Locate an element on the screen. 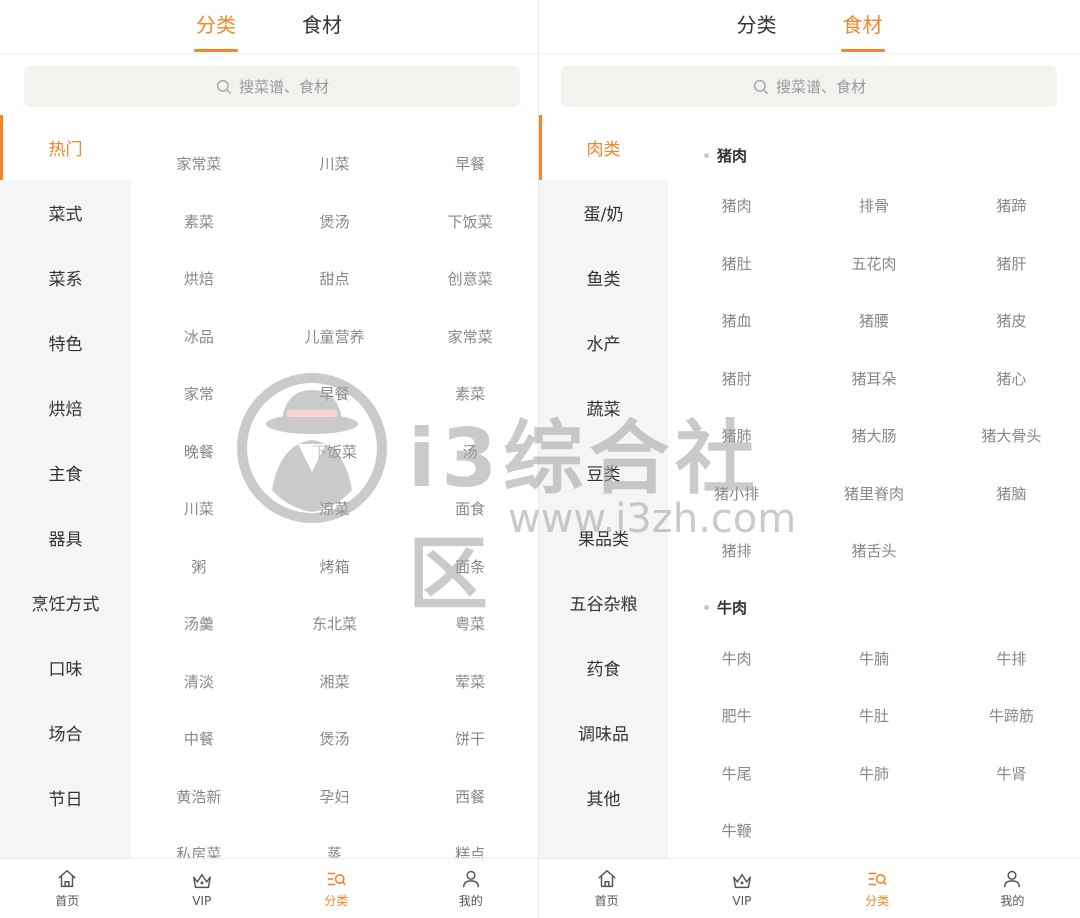 This screenshot has width=1080, height=918. ingredient-item: 猪心 is located at coordinates (1011, 379).